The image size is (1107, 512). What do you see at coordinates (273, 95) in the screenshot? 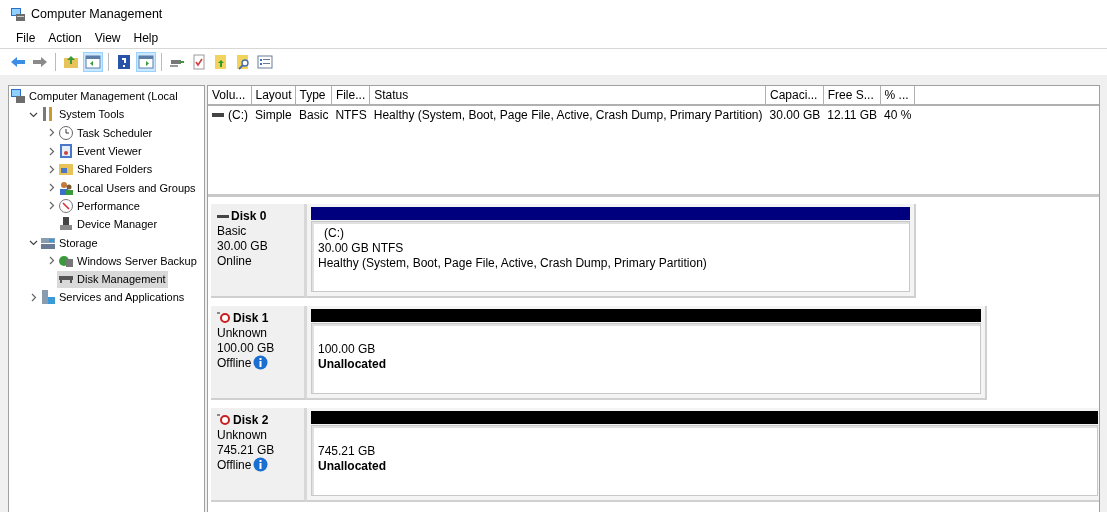
I see `column-header: Layout` at bounding box center [273, 95].